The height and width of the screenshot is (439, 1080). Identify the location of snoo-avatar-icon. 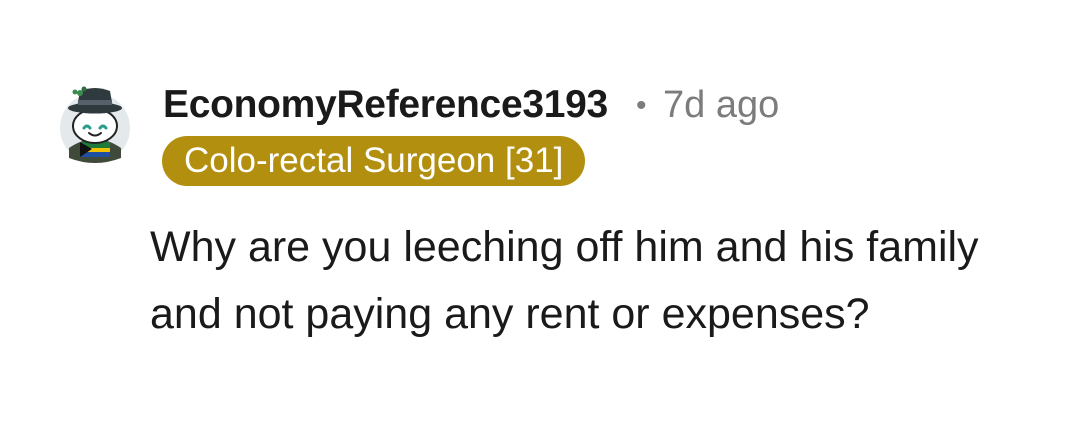
(95, 124).